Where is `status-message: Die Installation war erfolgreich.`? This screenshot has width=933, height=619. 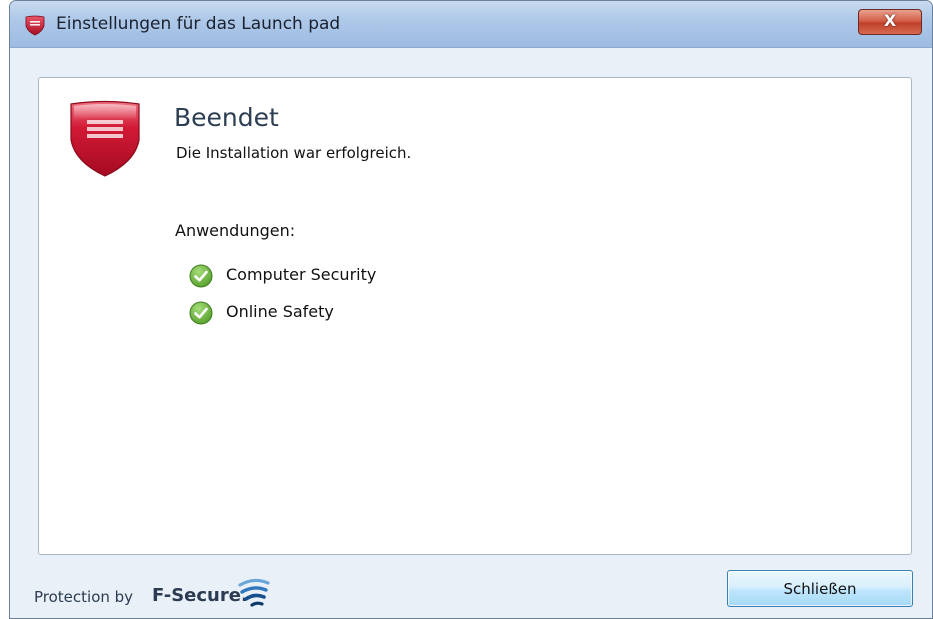
status-message: Die Installation war erfolgreich. is located at coordinates (294, 153).